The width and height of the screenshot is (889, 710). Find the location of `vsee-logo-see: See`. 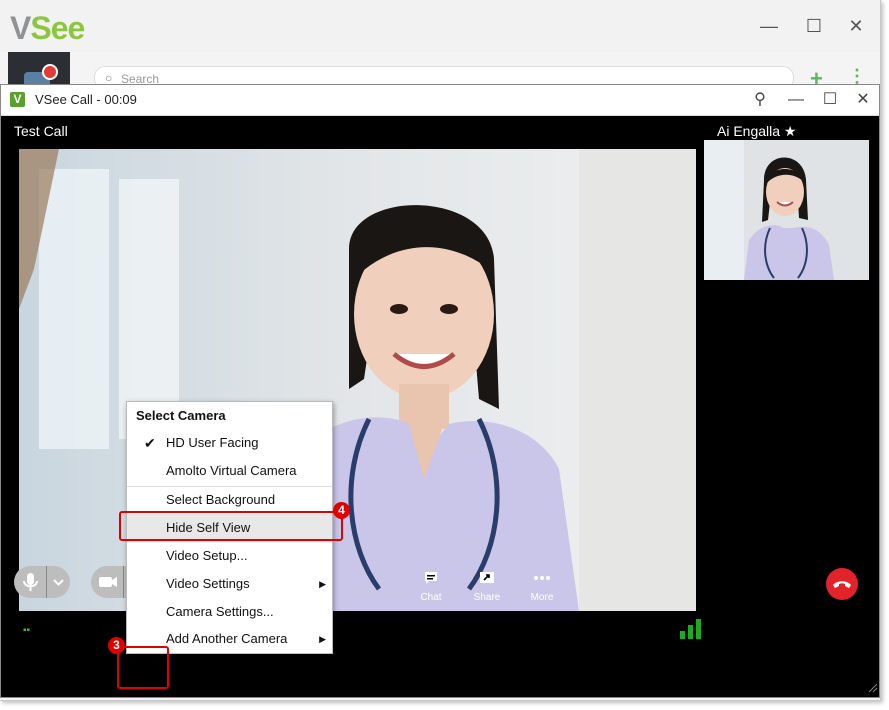

vsee-logo-see: See is located at coordinates (57, 28).